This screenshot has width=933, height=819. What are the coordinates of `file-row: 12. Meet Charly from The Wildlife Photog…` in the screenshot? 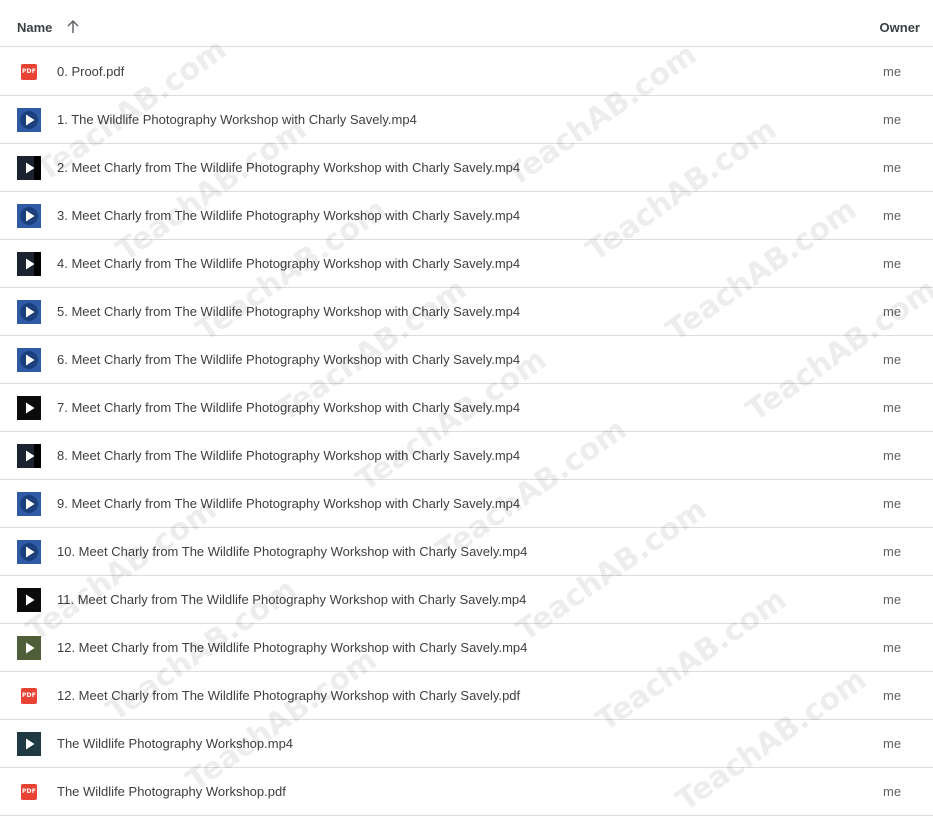 It's located at (466, 648).